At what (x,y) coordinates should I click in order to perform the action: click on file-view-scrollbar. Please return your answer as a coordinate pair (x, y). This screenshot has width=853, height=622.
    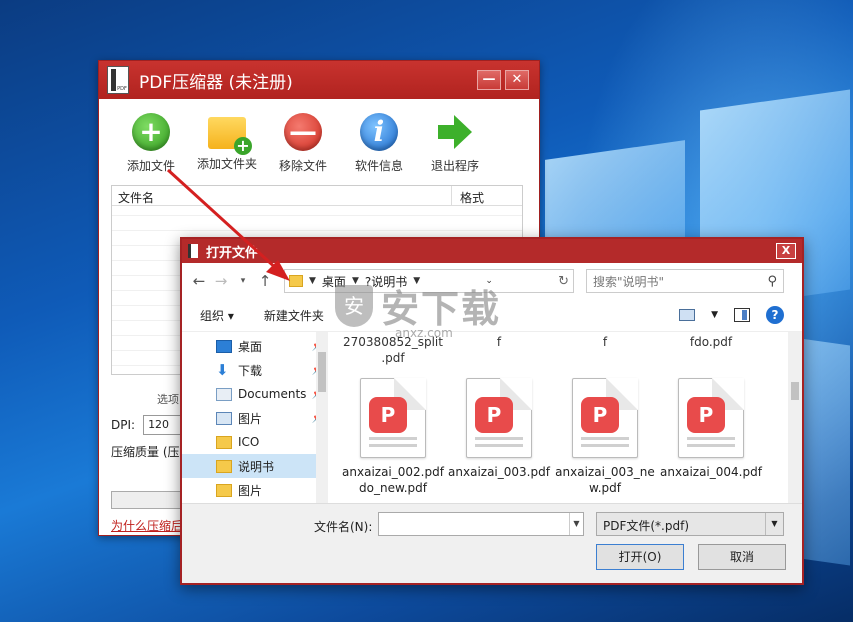
    Looking at the image, I should click on (795, 417).